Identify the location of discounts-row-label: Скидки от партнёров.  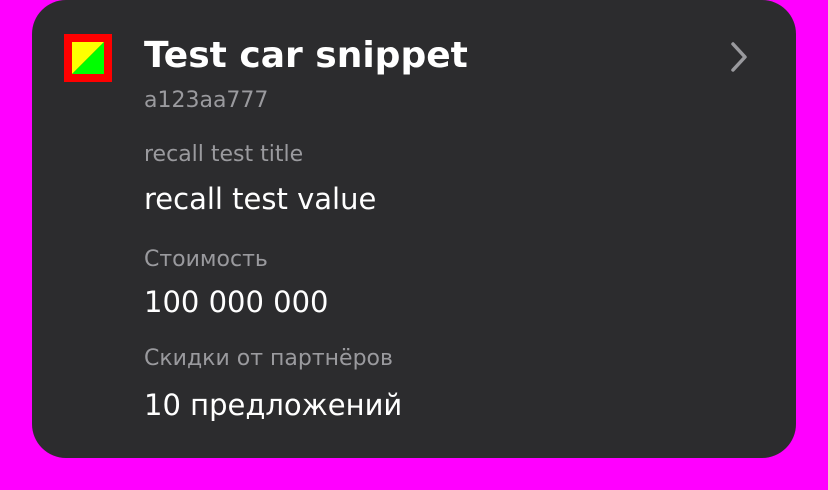
(268, 358).